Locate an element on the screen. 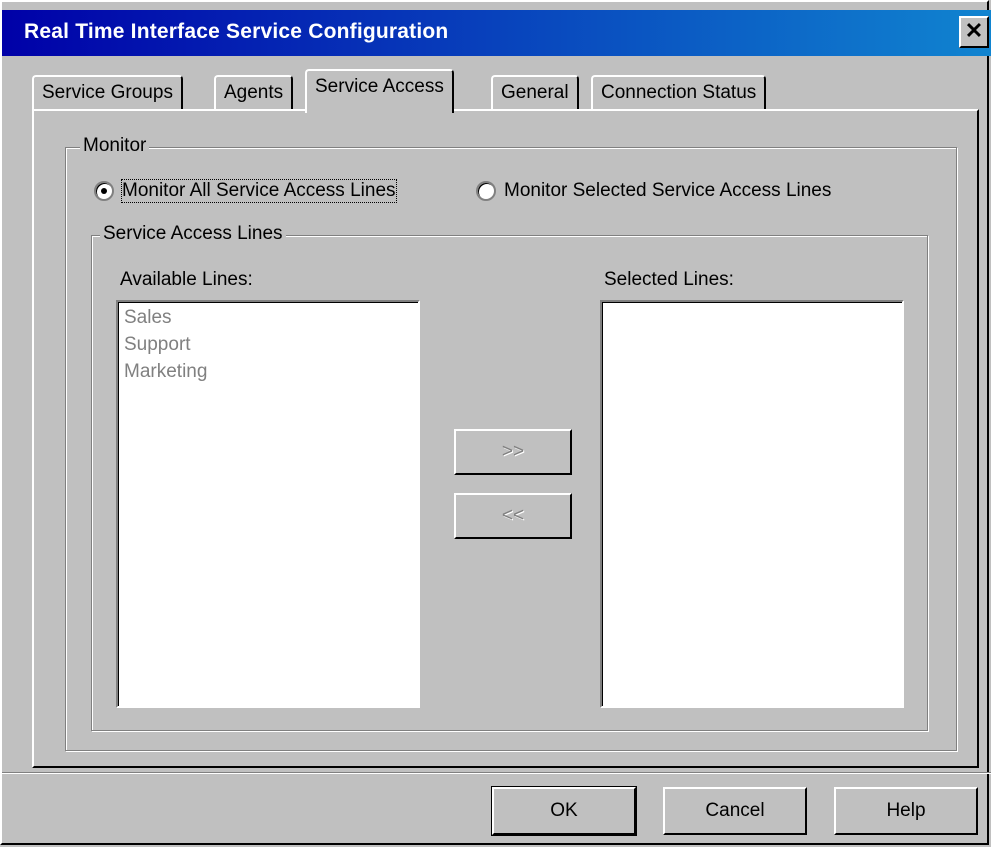 The height and width of the screenshot is (847, 991). cancel-button: Cancel is located at coordinates (735, 811).